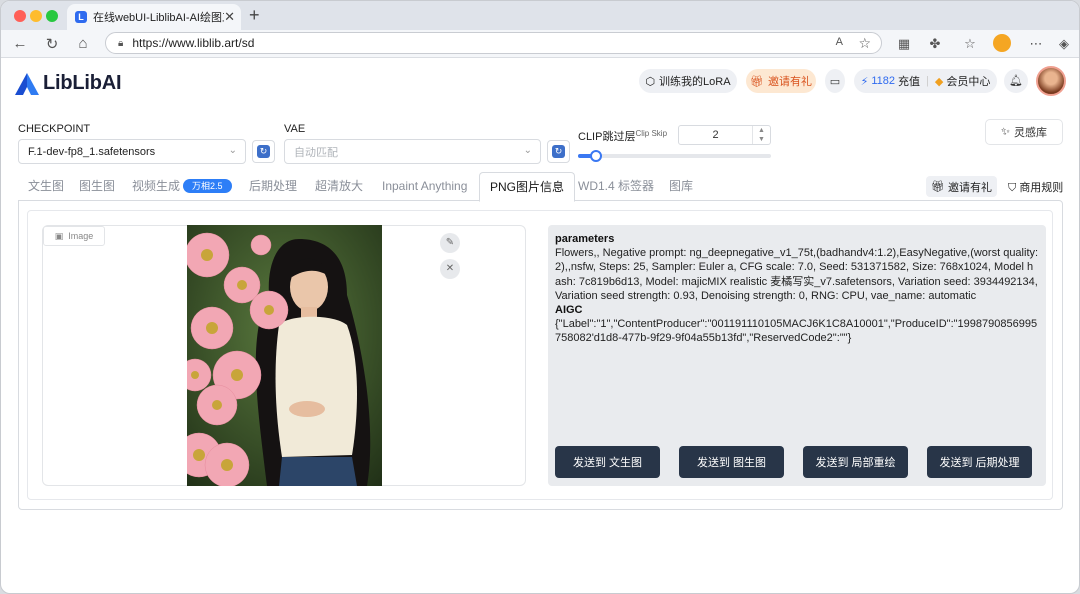 This screenshot has width=1080, height=594. Describe the element at coordinates (82, 83) in the screenshot. I see `logo-text: LibLibAI` at that location.